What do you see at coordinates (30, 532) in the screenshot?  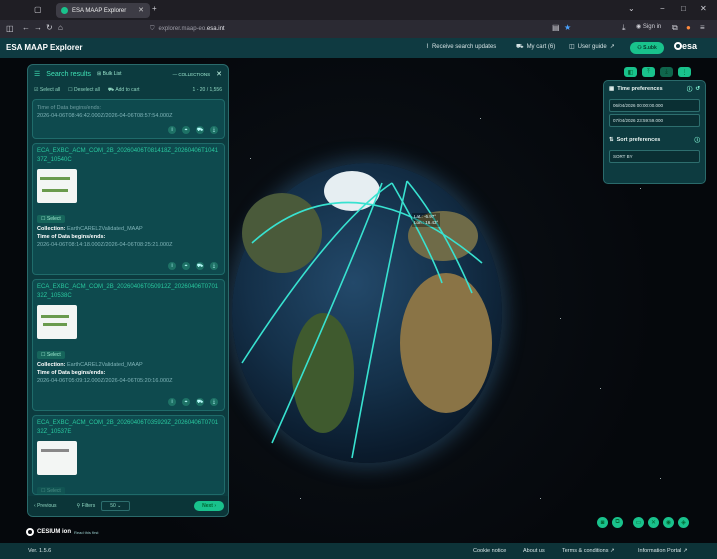 I see `cesium-logo-icon` at bounding box center [30, 532].